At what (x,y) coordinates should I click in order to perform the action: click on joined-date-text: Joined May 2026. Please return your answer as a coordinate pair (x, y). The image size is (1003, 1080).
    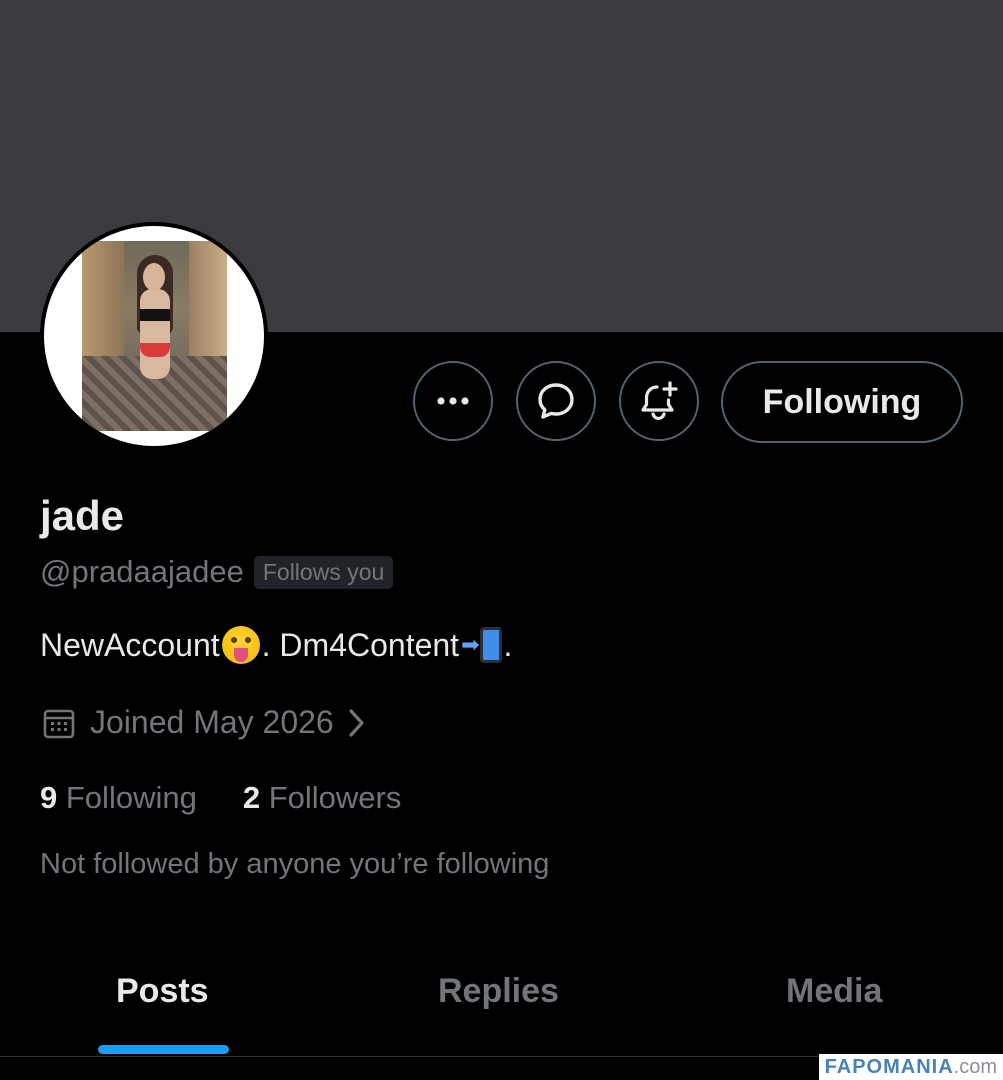
    Looking at the image, I should click on (212, 722).